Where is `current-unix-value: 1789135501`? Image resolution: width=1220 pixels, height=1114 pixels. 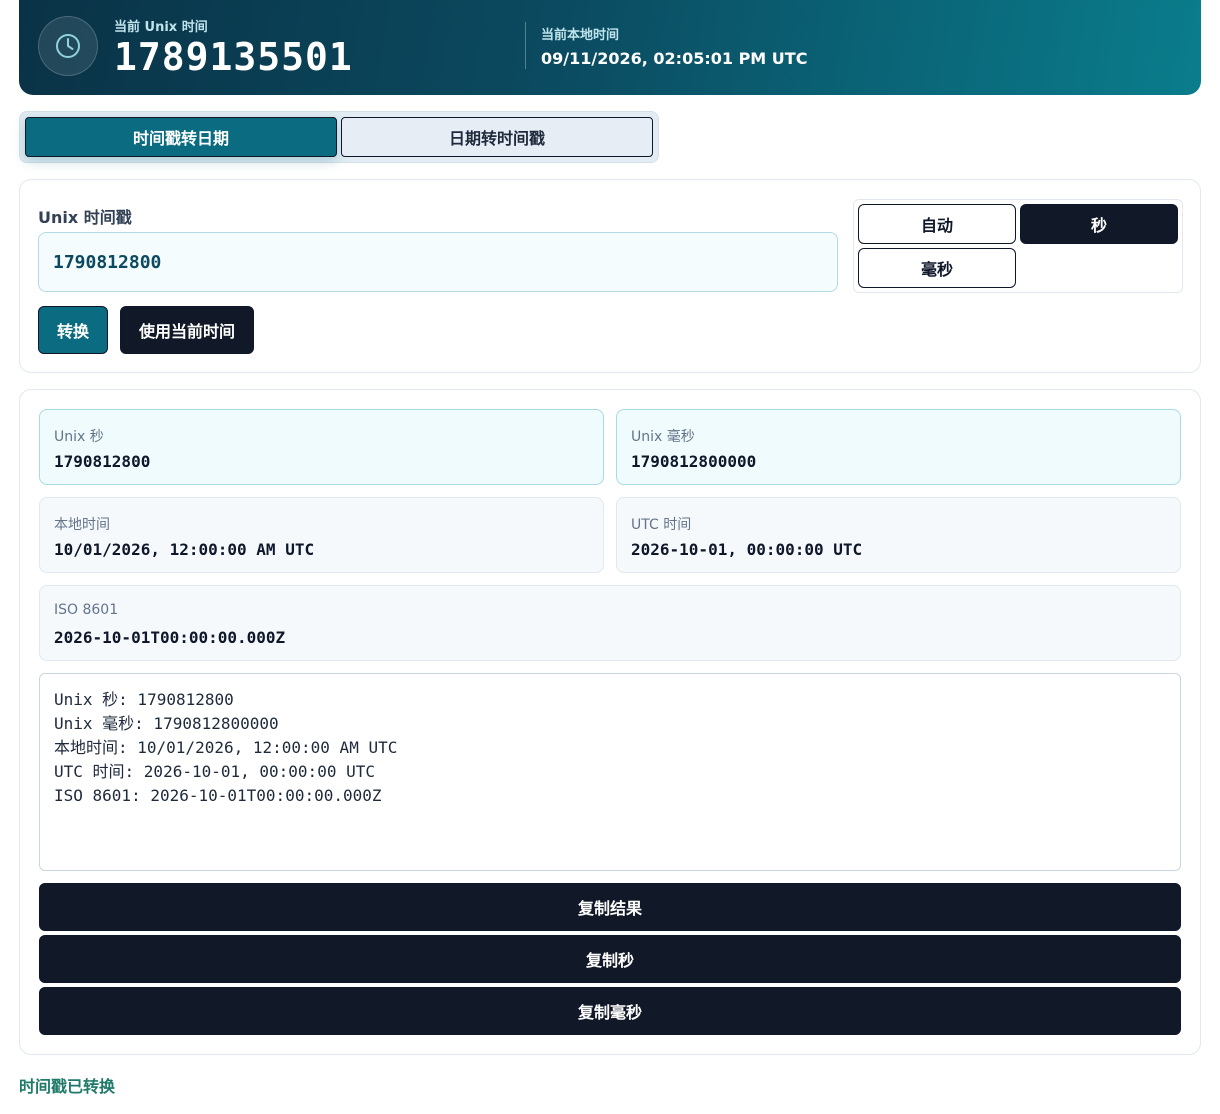
current-unix-value: 1789135501 is located at coordinates (233, 57).